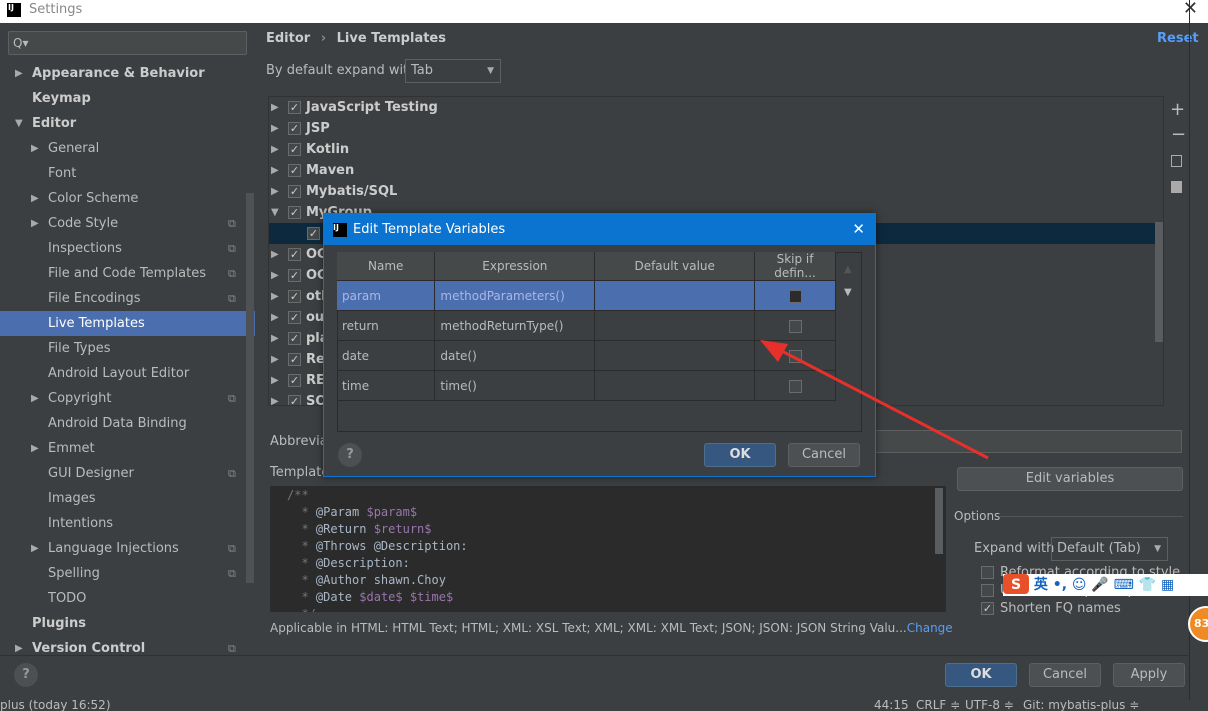 Image resolution: width=1208 pixels, height=711 pixels. What do you see at coordinates (127, 548) in the screenshot?
I see `sidebar-item-language-injections: ▶ Language Injections ⧉` at bounding box center [127, 548].